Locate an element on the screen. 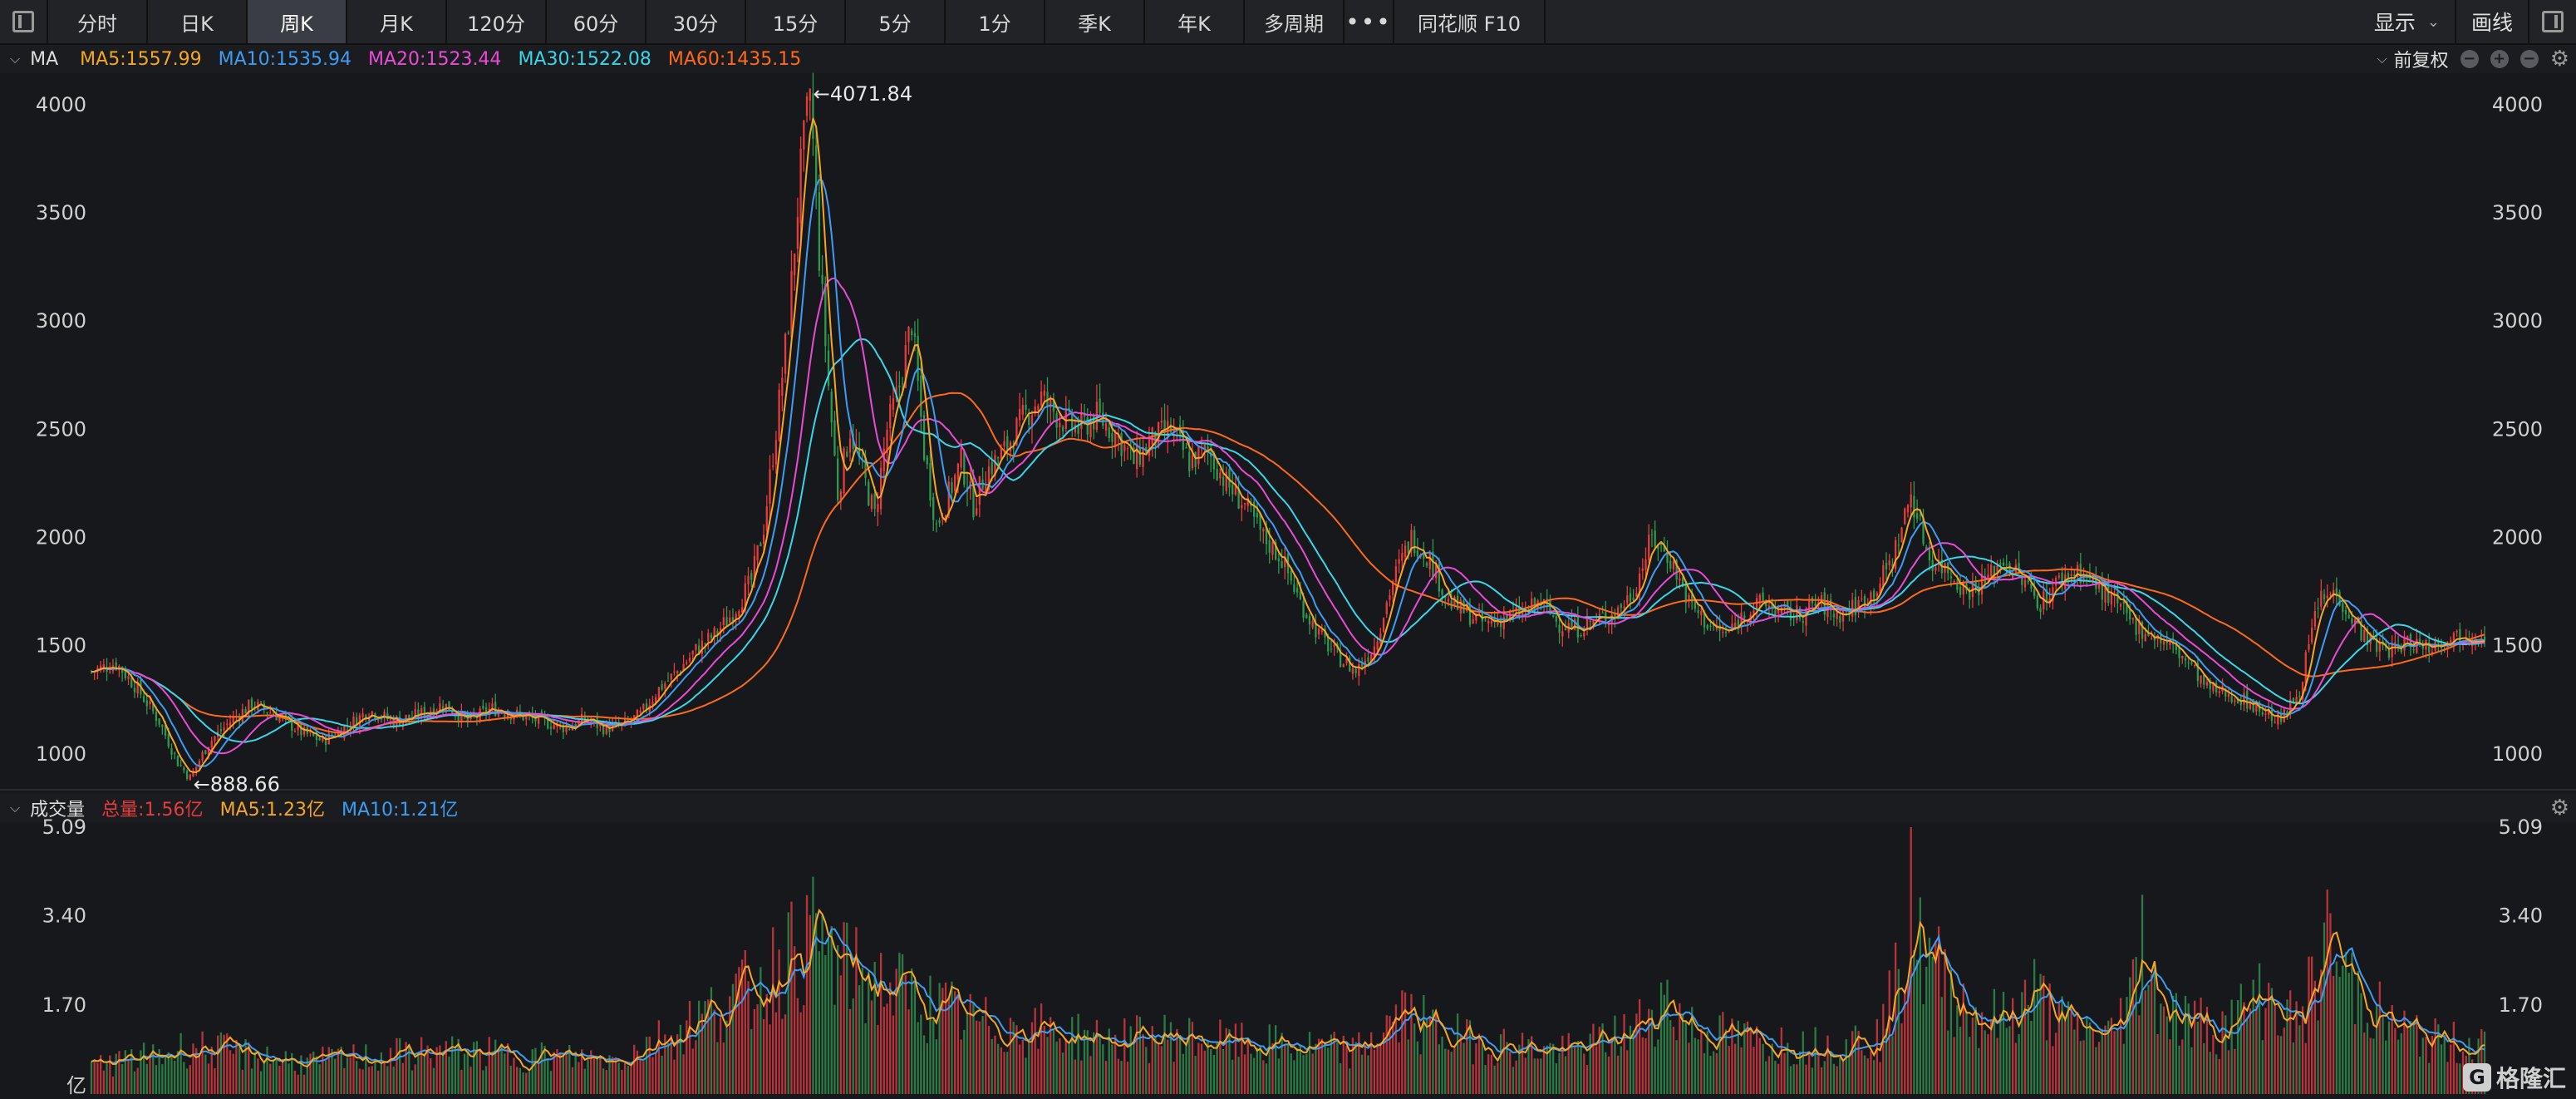 The image size is (2576, 1099). y-tick-label-left: 1500 is located at coordinates (61, 646).